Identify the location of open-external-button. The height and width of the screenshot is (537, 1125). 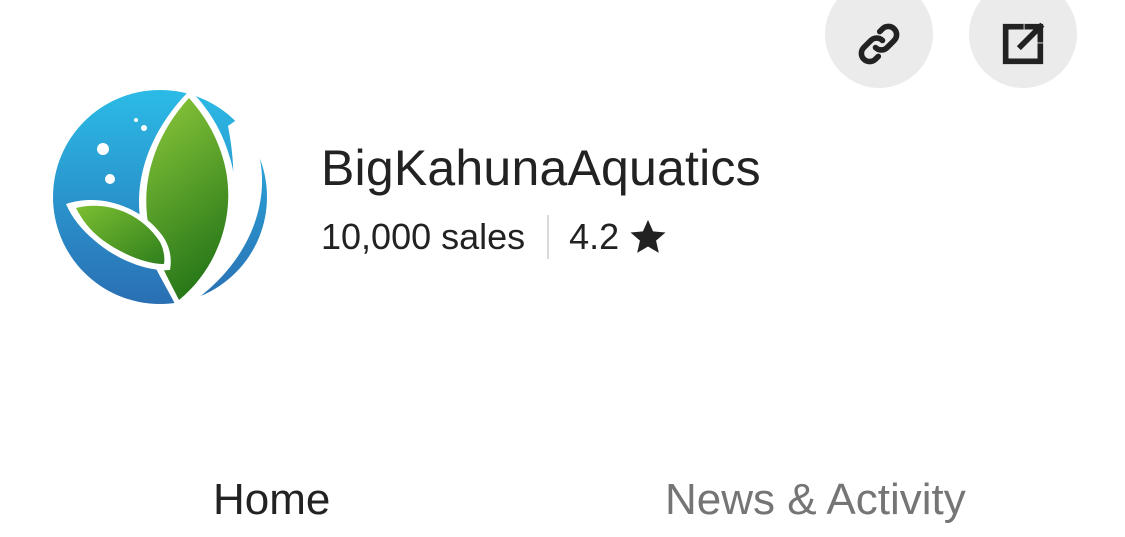
(1023, 44).